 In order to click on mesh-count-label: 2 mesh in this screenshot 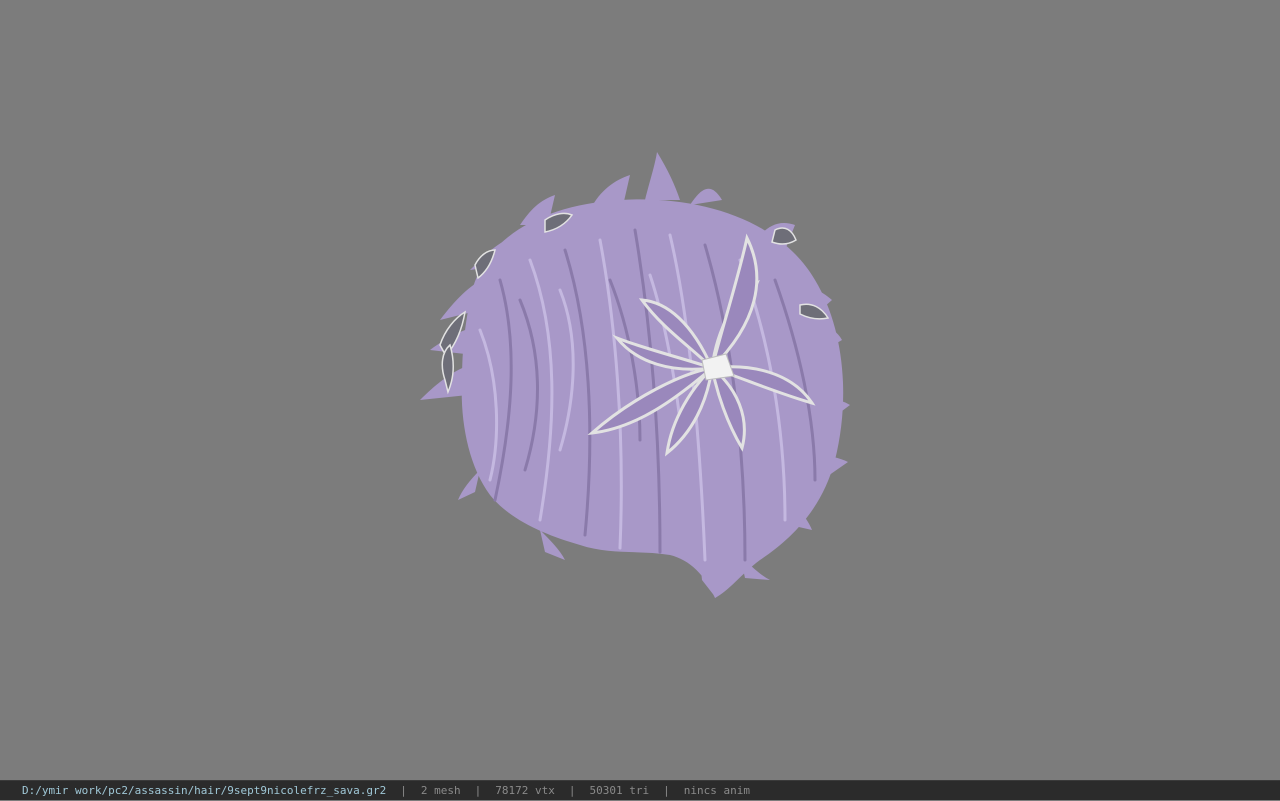, I will do `click(440, 790)`.